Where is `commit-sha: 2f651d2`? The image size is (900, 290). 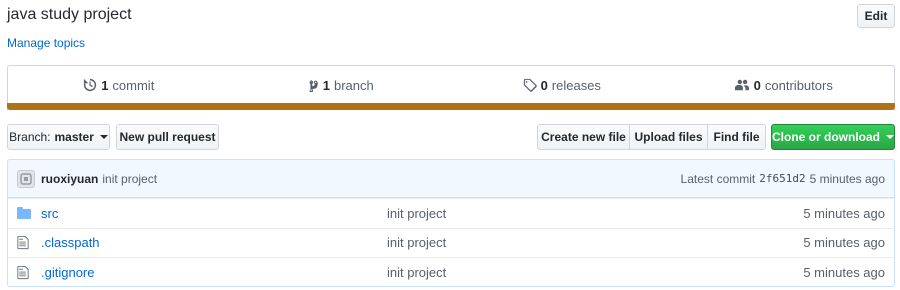 commit-sha: 2f651d2 is located at coordinates (782, 179).